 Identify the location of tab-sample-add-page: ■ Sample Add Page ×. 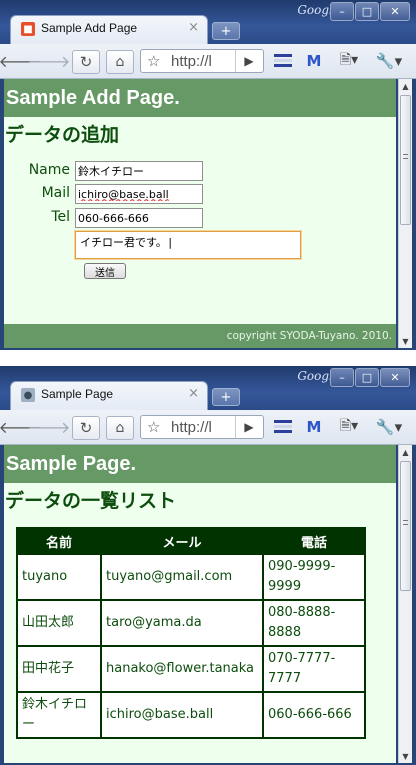
(109, 29).